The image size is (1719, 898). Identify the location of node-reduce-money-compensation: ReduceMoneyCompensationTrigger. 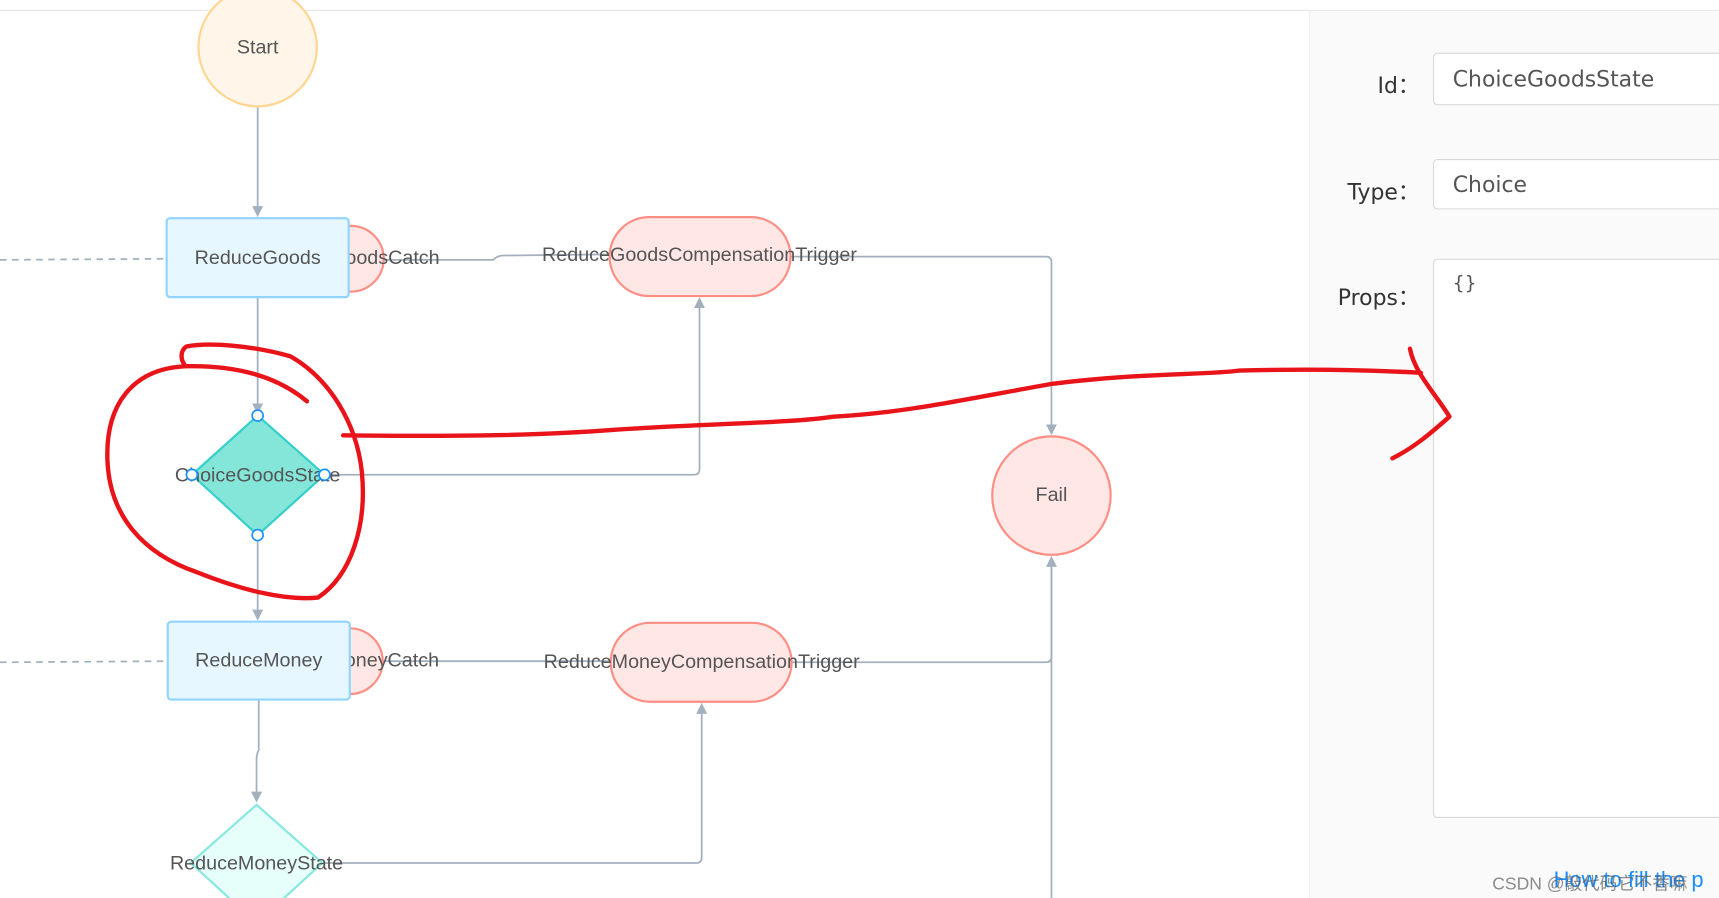
(702, 662).